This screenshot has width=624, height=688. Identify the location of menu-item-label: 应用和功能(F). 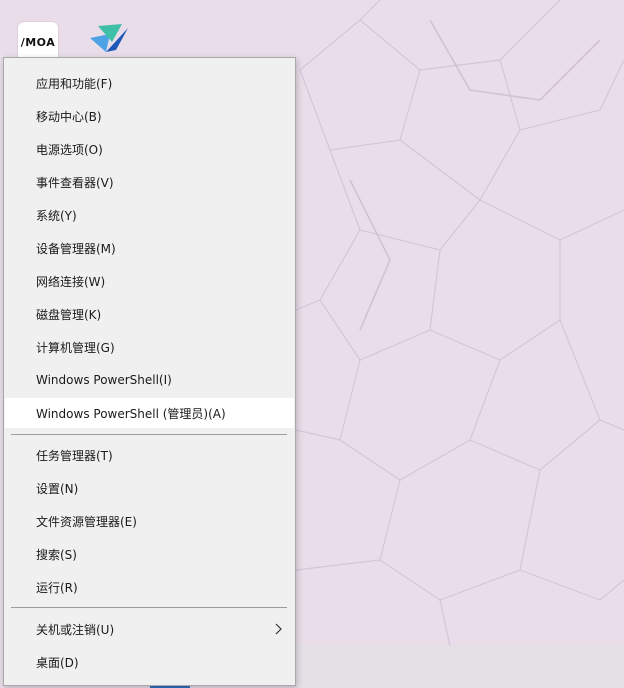
(74, 83).